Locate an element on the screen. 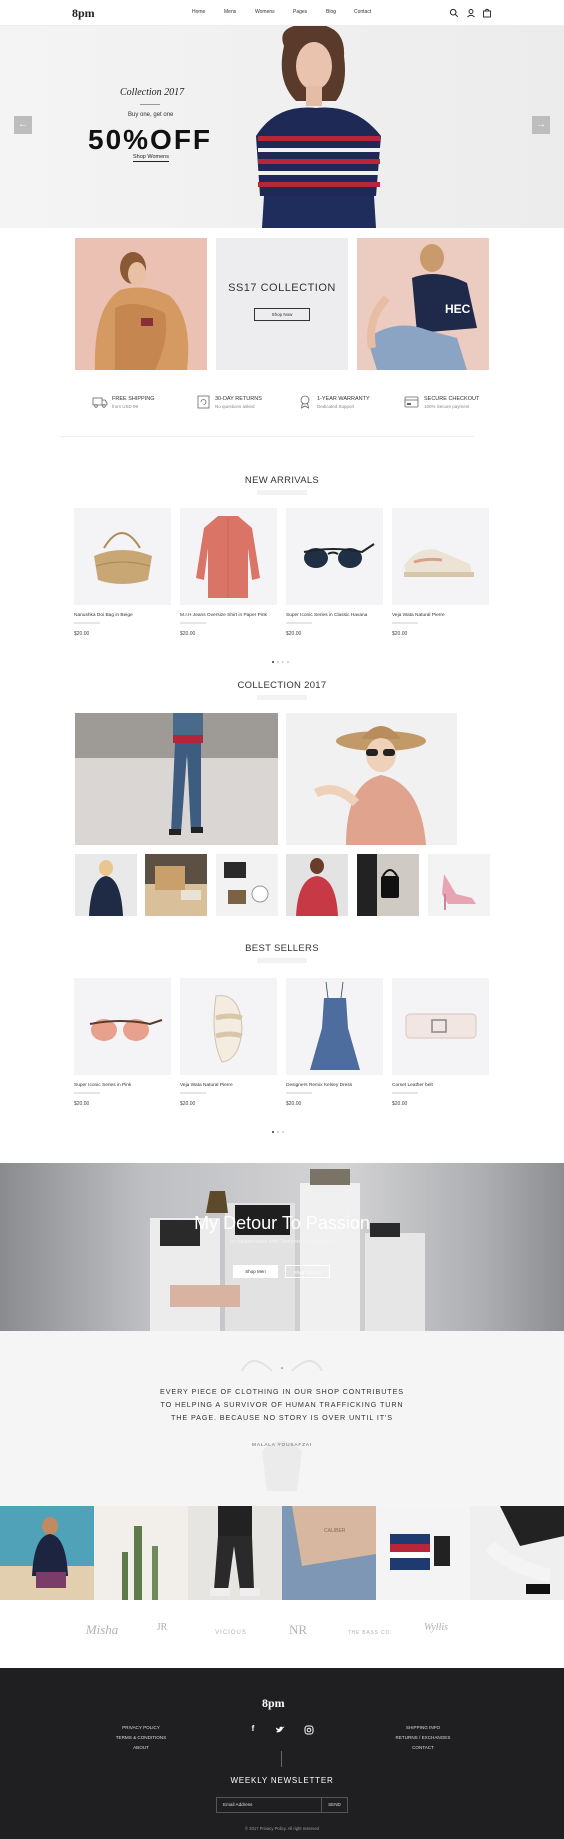 This screenshot has width=564, height=1839. collection-street-image is located at coordinates (176, 779).